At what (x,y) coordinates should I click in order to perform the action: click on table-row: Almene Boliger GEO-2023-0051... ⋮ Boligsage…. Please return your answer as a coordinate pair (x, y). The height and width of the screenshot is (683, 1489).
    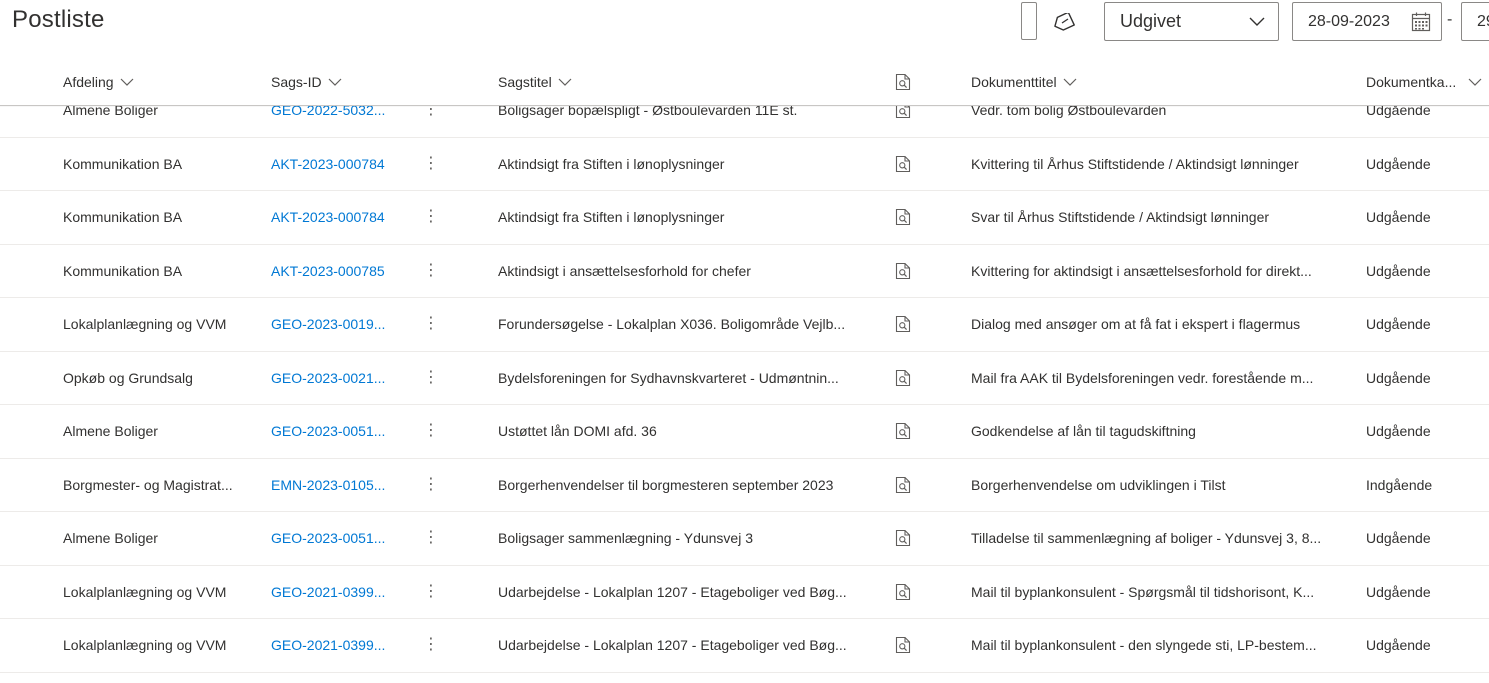
    Looking at the image, I should click on (744, 539).